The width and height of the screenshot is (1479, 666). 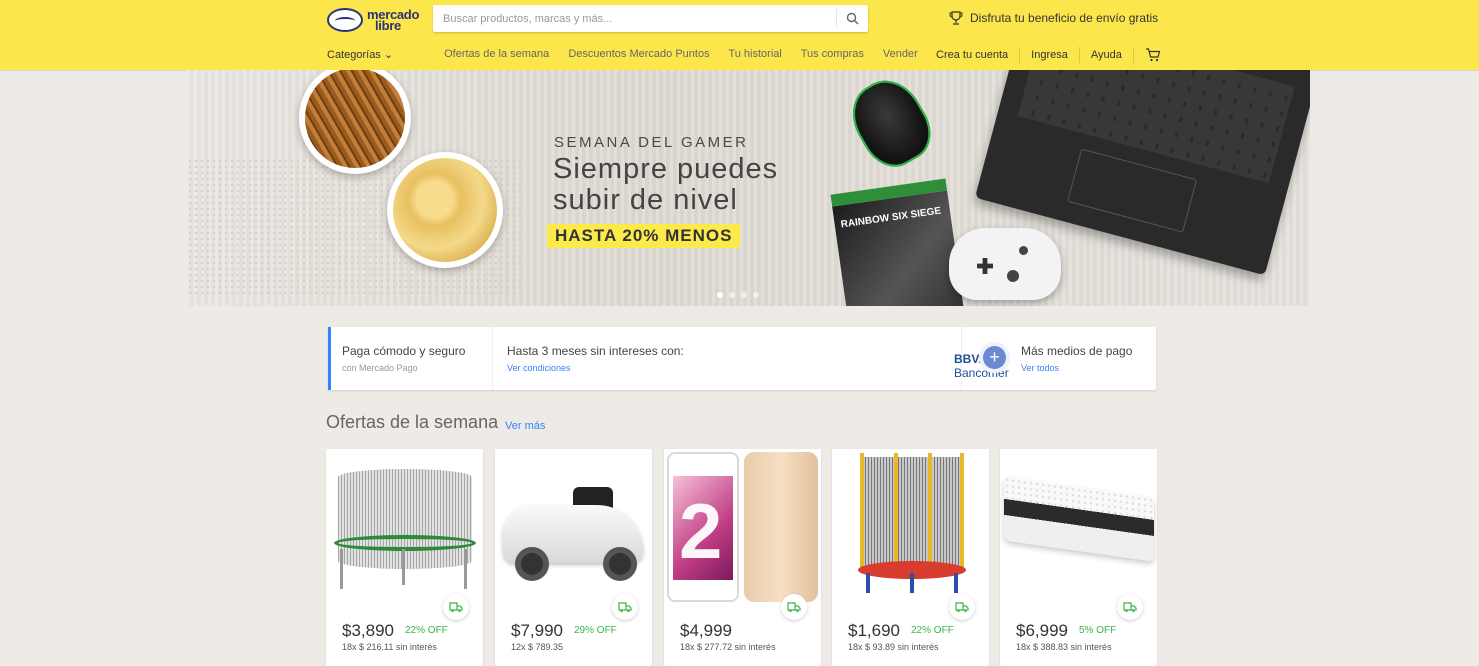 I want to click on nav-link-descuentos: Descuentos Mercado Puntos, so click(x=638, y=54).